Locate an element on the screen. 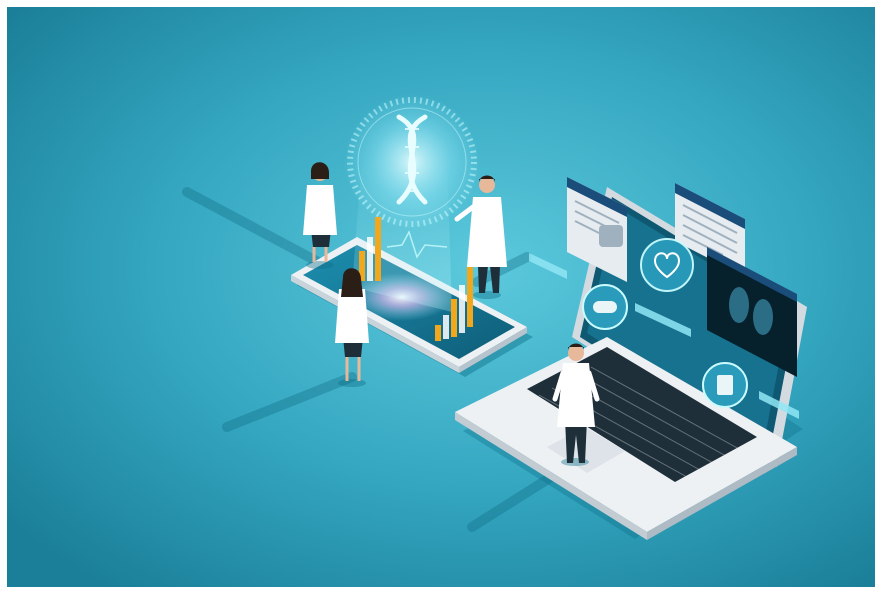 This screenshot has width=882, height=594. pills-icon is located at coordinates (605, 307).